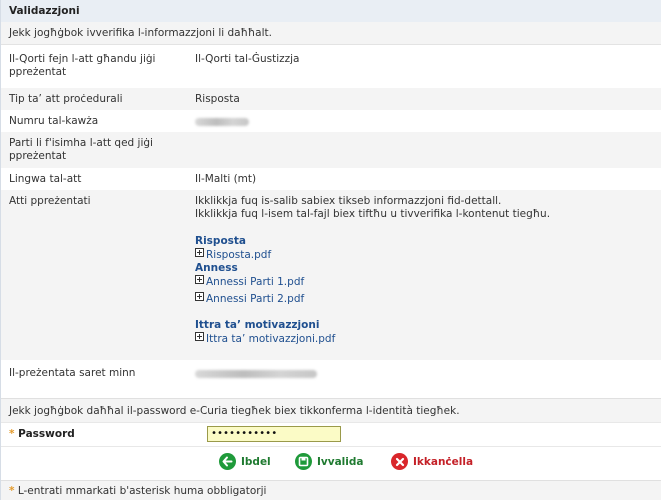  Describe the element at coordinates (227, 461) in the screenshot. I see `arrow-left-icon` at that location.